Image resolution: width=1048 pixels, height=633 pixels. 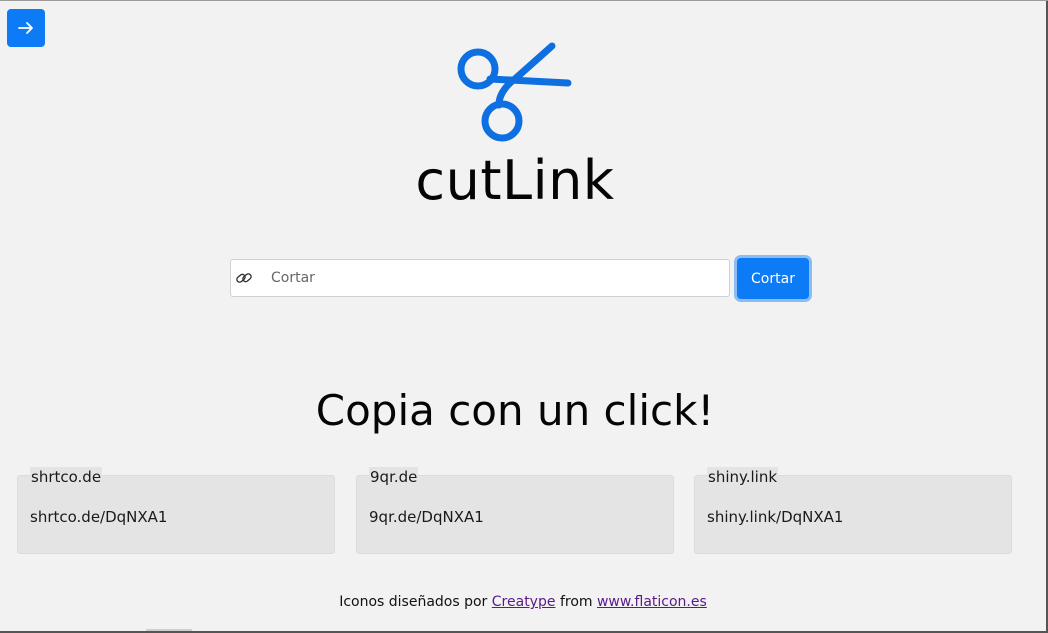 I want to click on arrow-right-icon, so click(x=25, y=28).